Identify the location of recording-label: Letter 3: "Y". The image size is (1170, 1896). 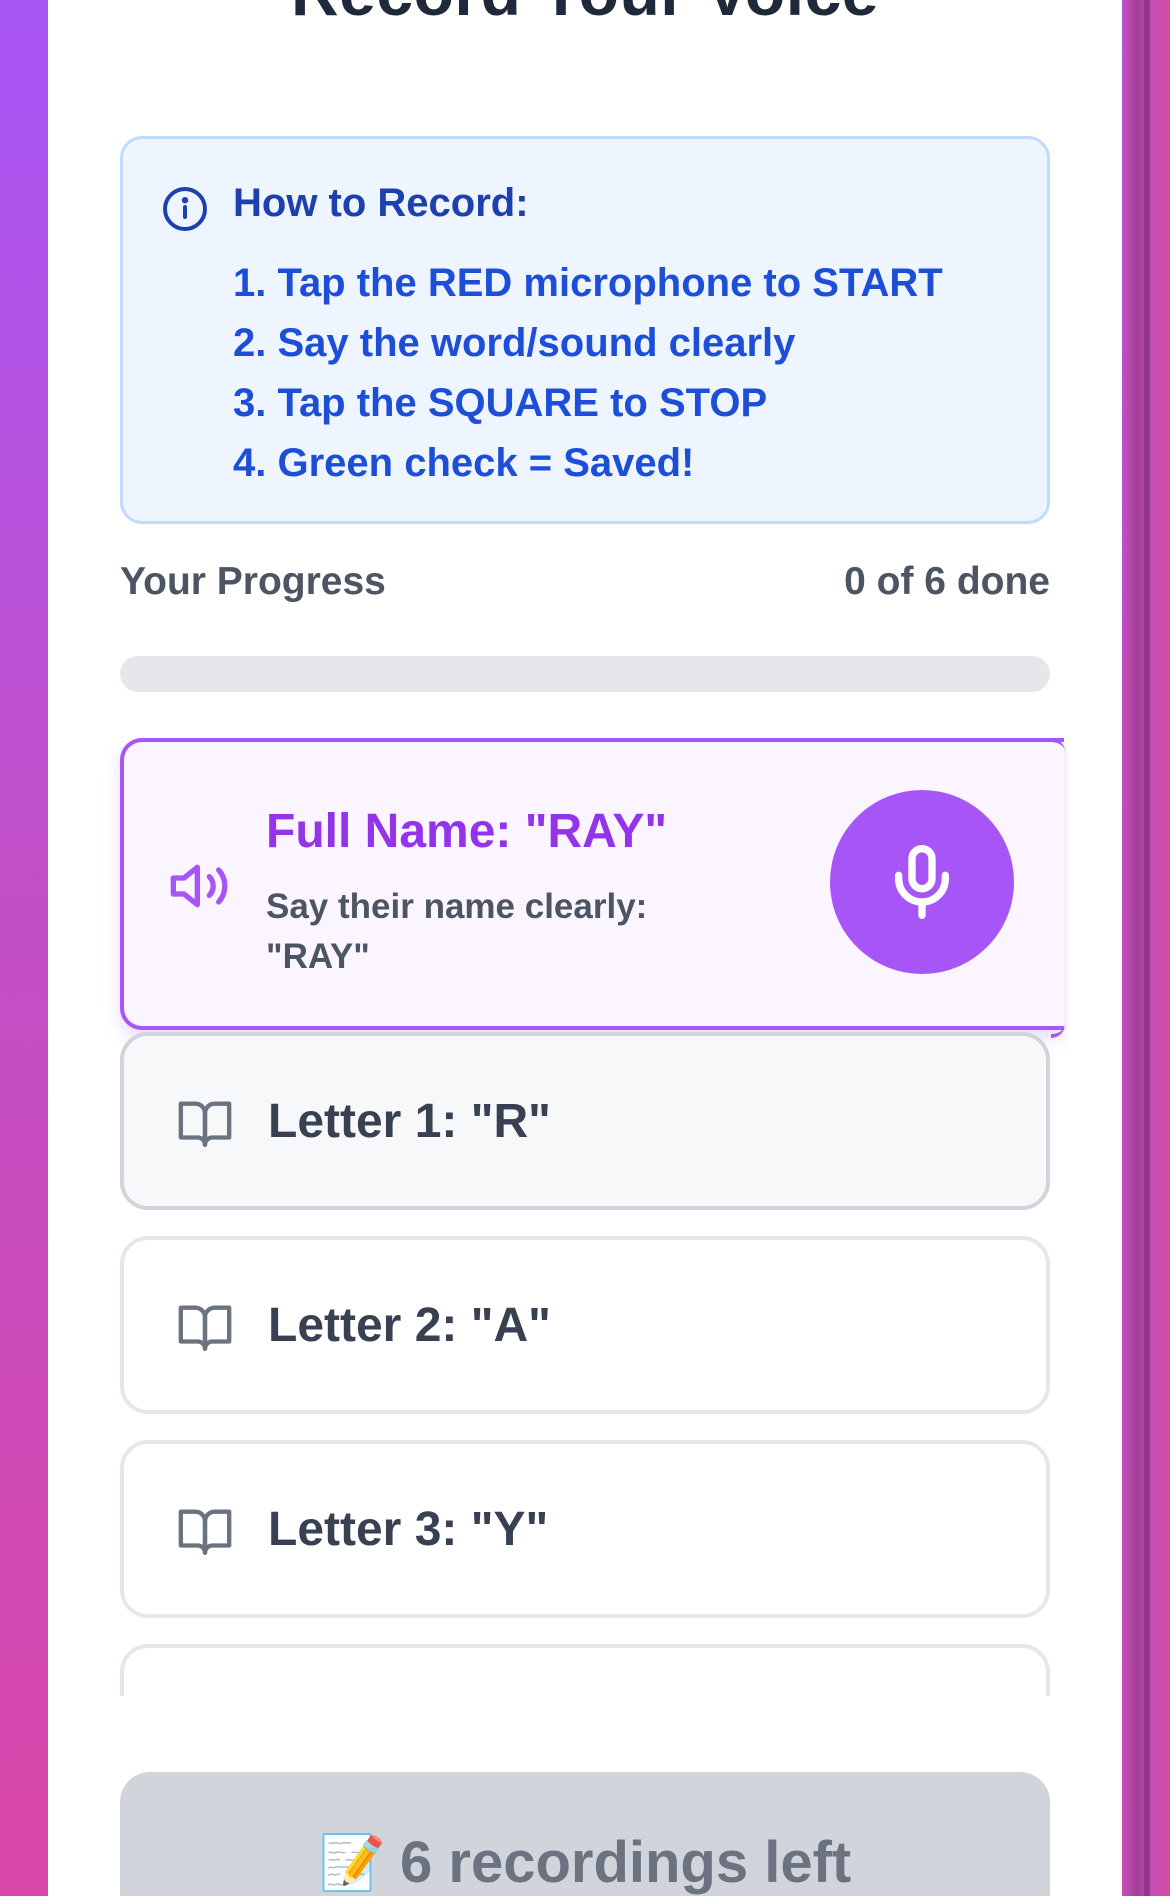
(408, 1529).